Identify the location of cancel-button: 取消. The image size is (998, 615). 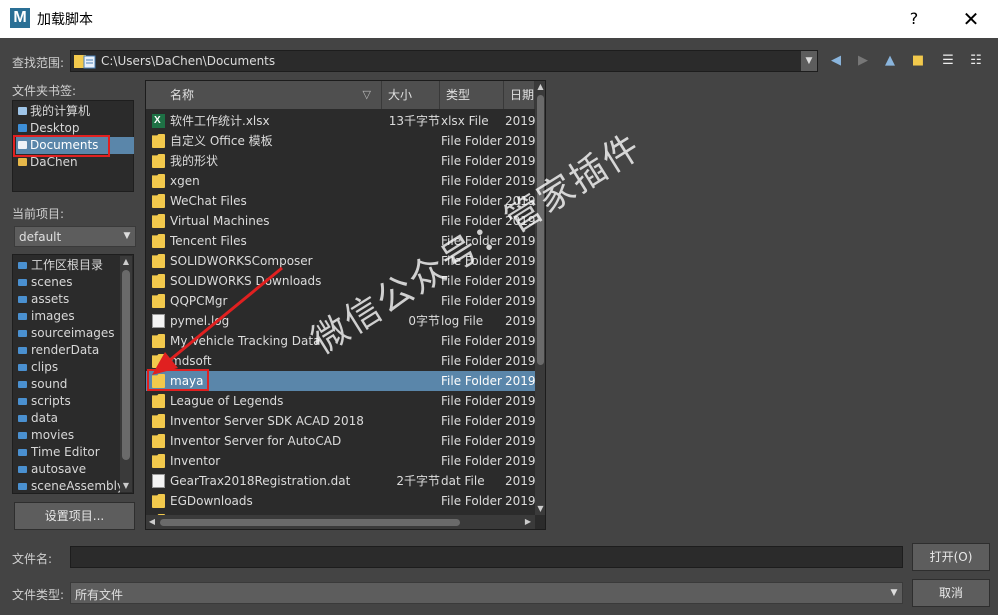
(951, 593).